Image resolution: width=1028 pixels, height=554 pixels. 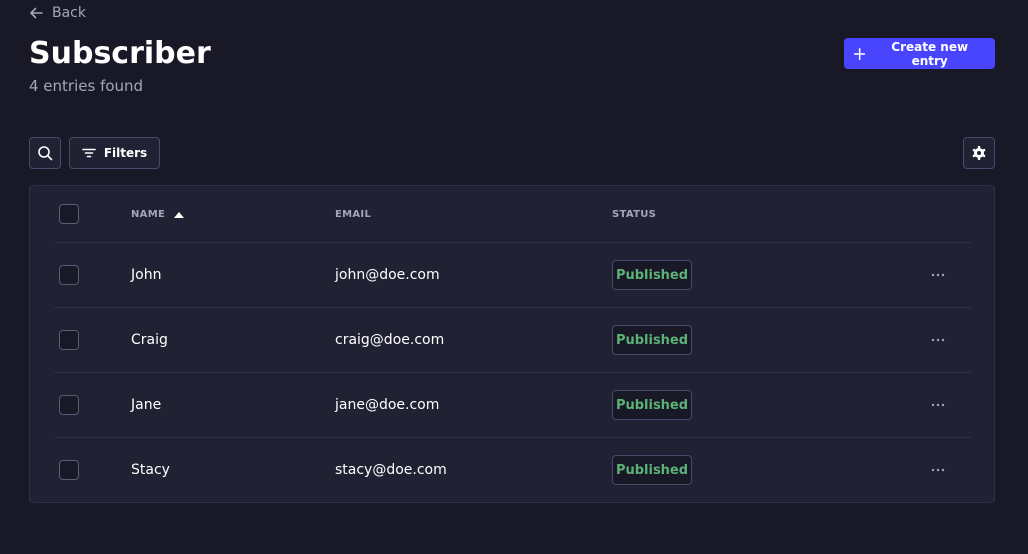 I want to click on filter-icon, so click(x=89, y=153).